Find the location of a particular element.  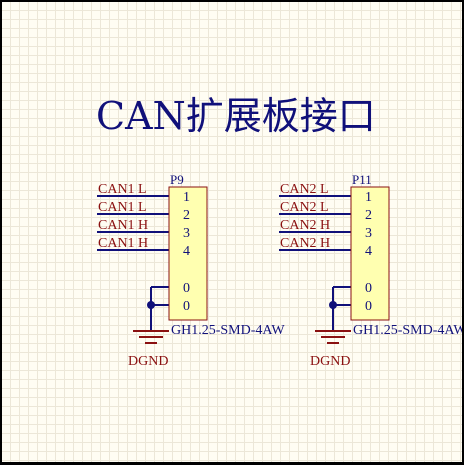

designator: P9 is located at coordinates (177, 179).